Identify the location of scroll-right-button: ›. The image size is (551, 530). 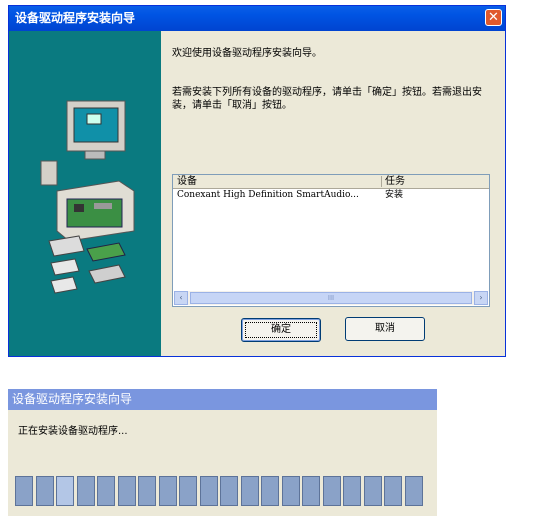
(481, 298).